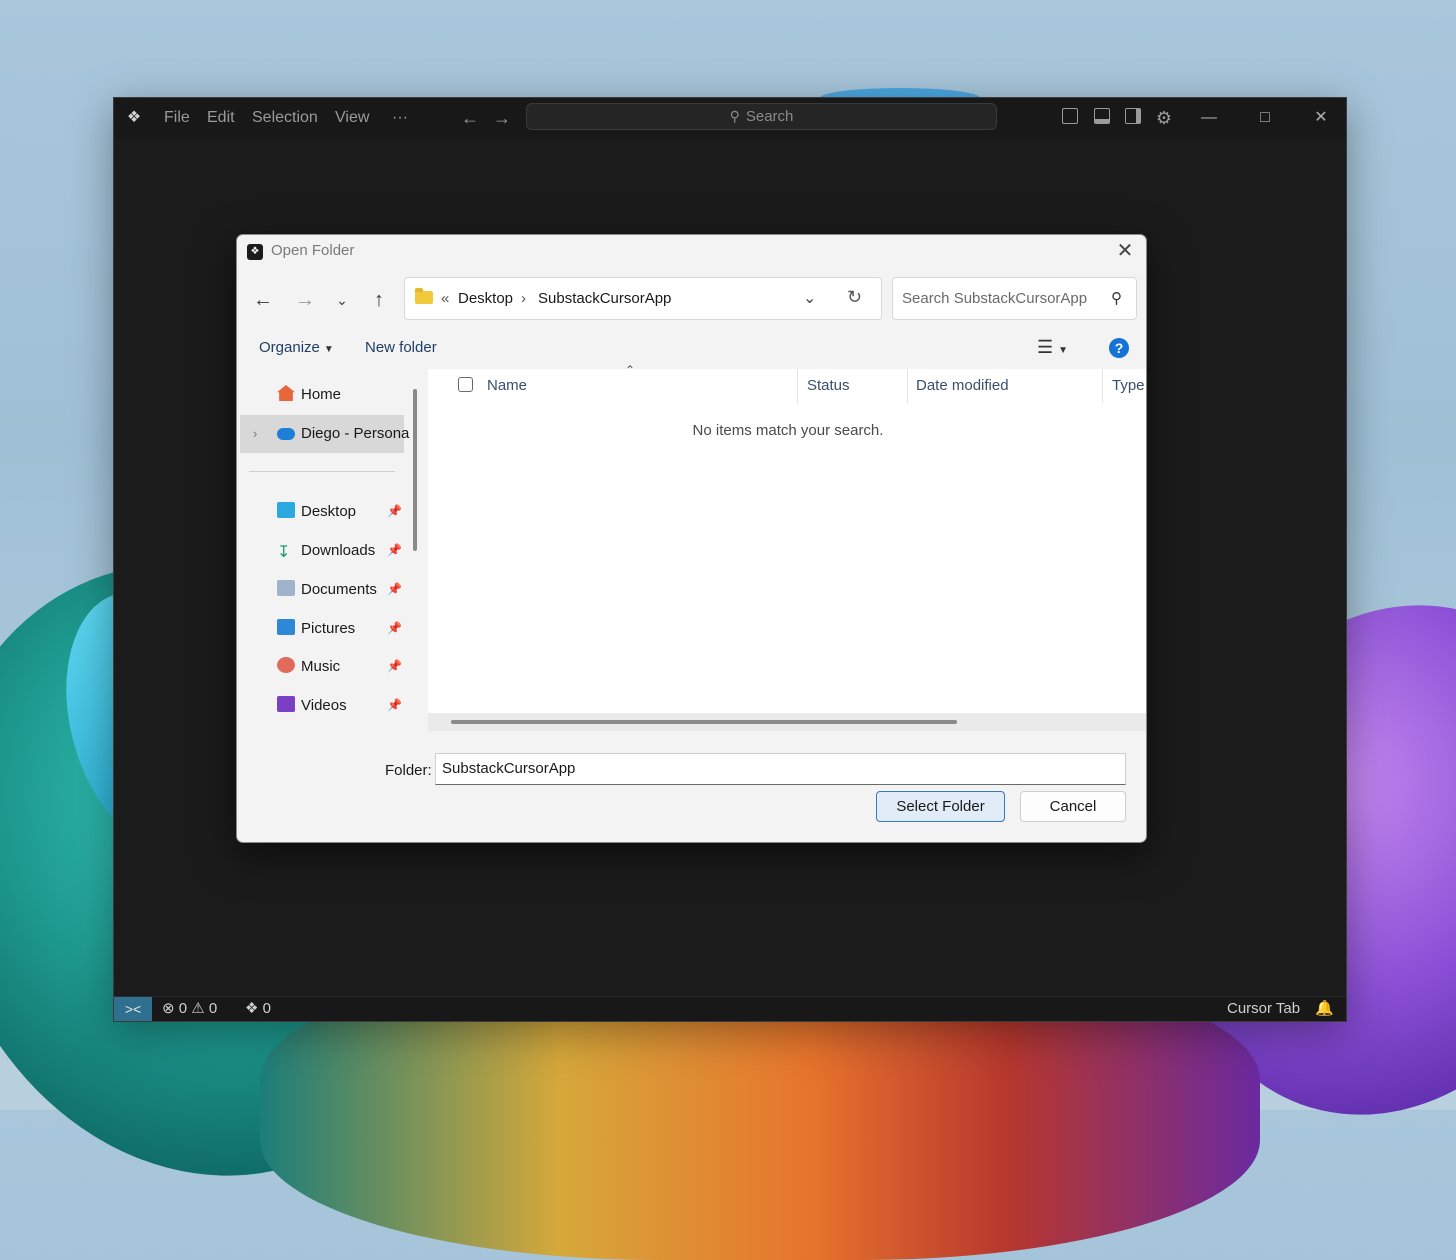  I want to click on nav-label: Desktop, so click(329, 511).